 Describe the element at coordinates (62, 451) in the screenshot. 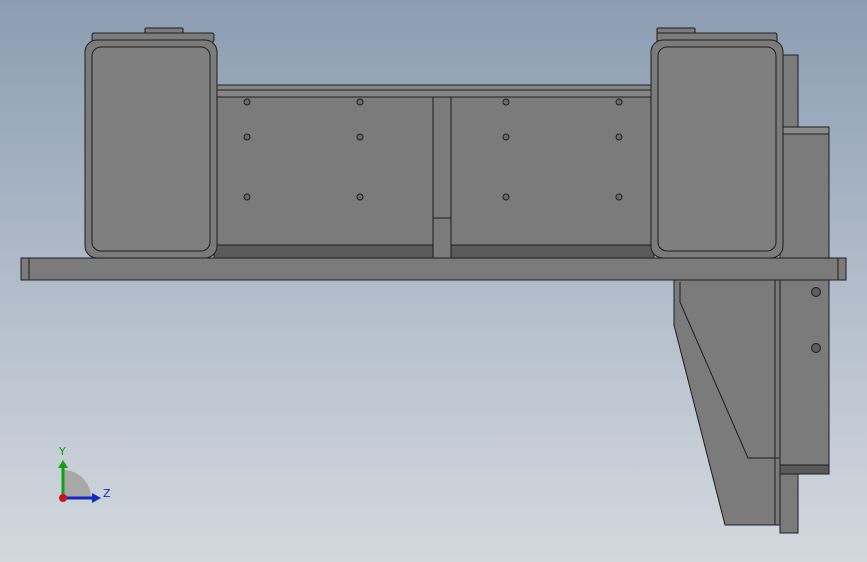

I see `triad-y-label: Y` at that location.